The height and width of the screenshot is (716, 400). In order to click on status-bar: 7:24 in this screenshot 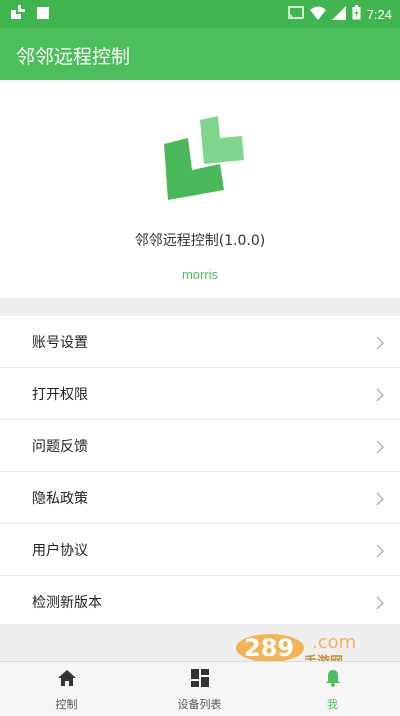, I will do `click(200, 14)`.